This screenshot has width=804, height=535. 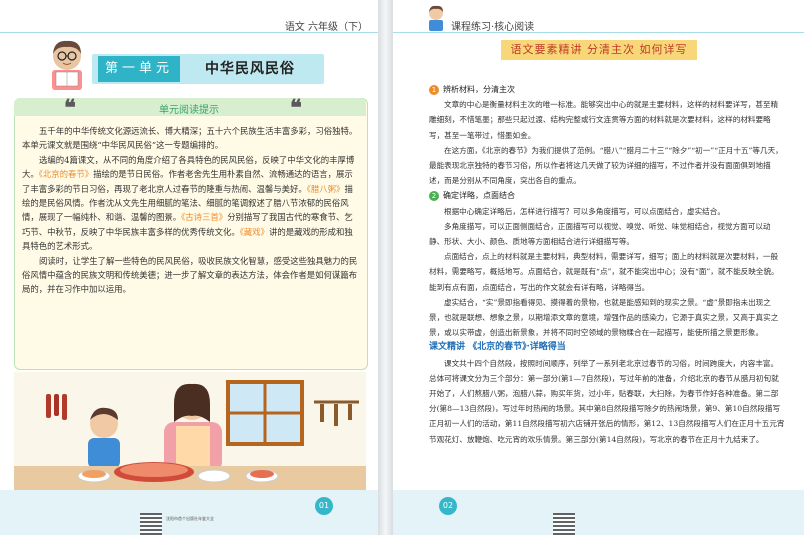 I want to click on book-gutter, so click(x=385, y=267).